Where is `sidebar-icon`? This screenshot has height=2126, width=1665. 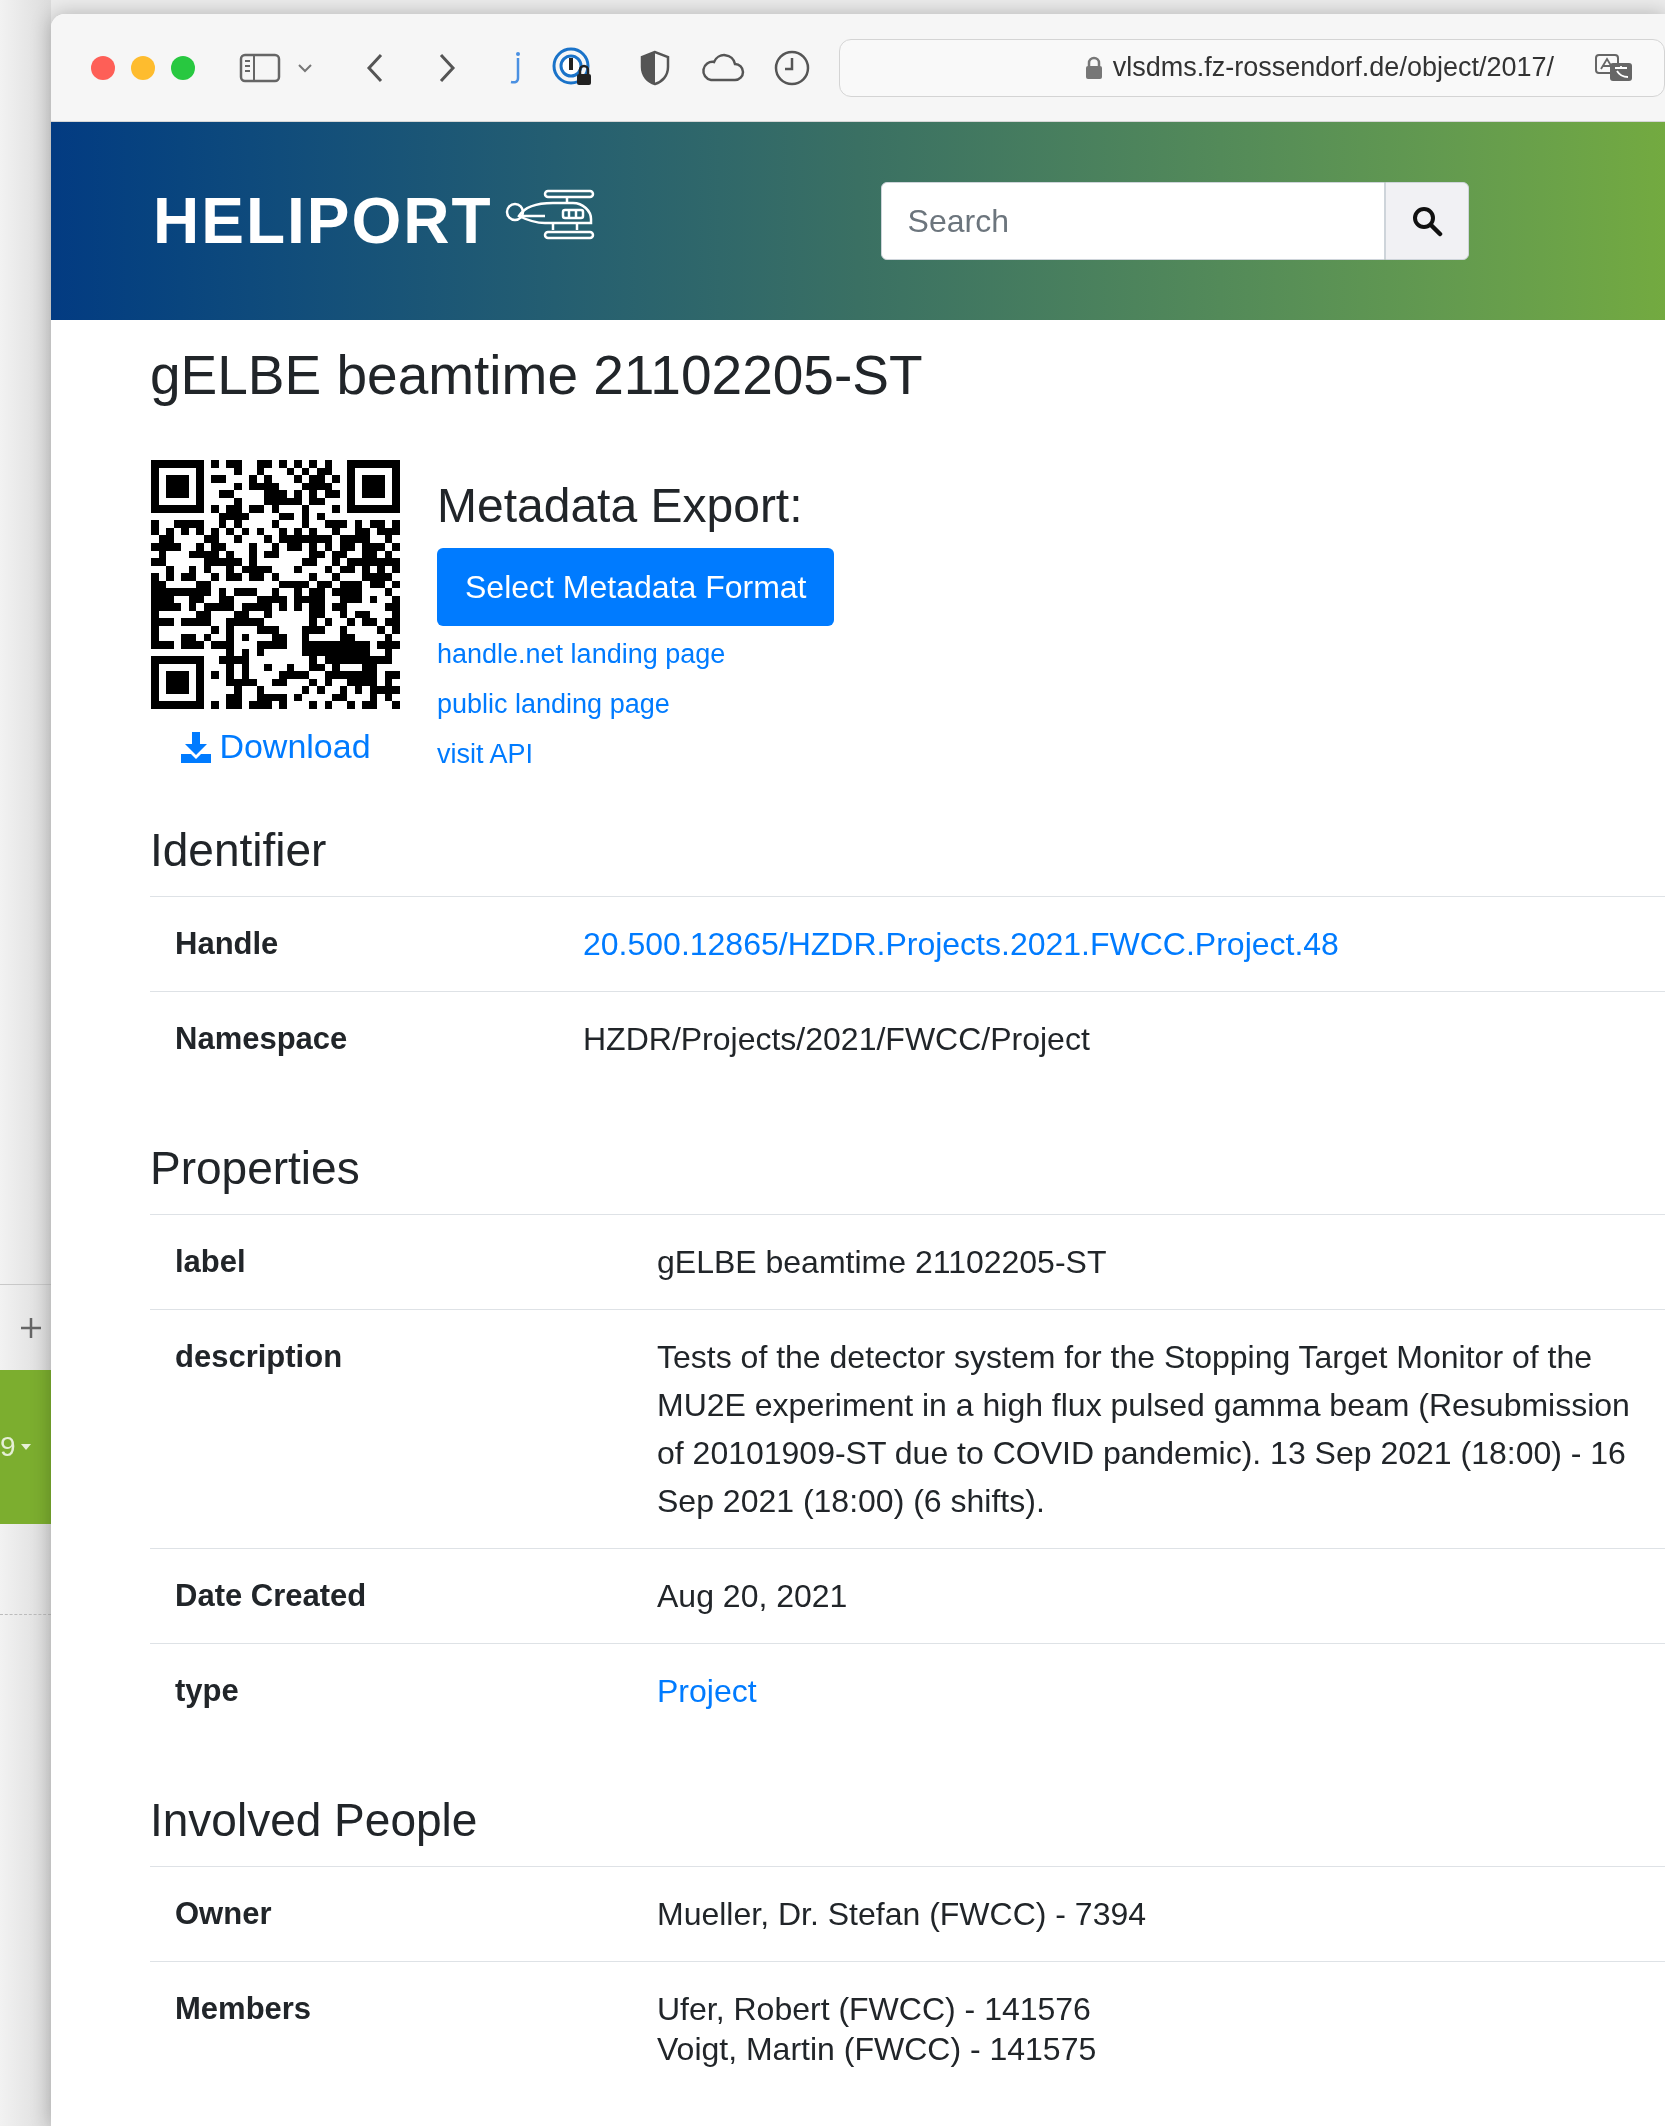 sidebar-icon is located at coordinates (260, 67).